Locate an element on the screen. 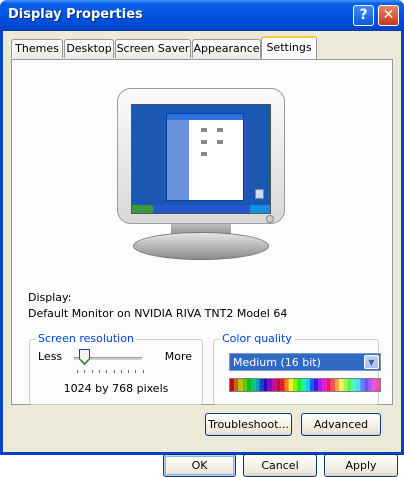 This screenshot has height=477, width=404. ok-button: OK is located at coordinates (199, 465).